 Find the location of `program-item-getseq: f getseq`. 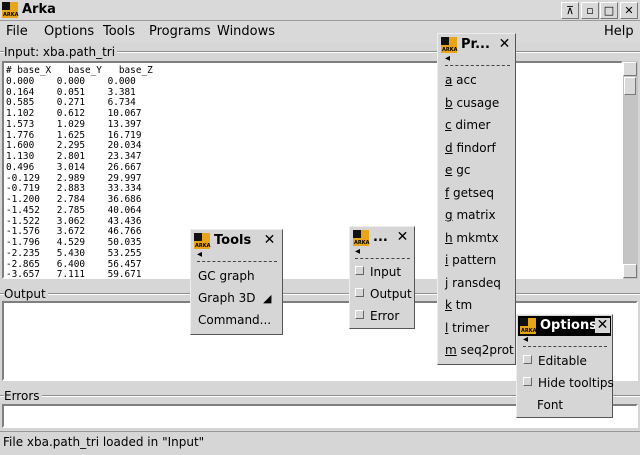

program-item-getseq: f getseq is located at coordinates (469, 193).